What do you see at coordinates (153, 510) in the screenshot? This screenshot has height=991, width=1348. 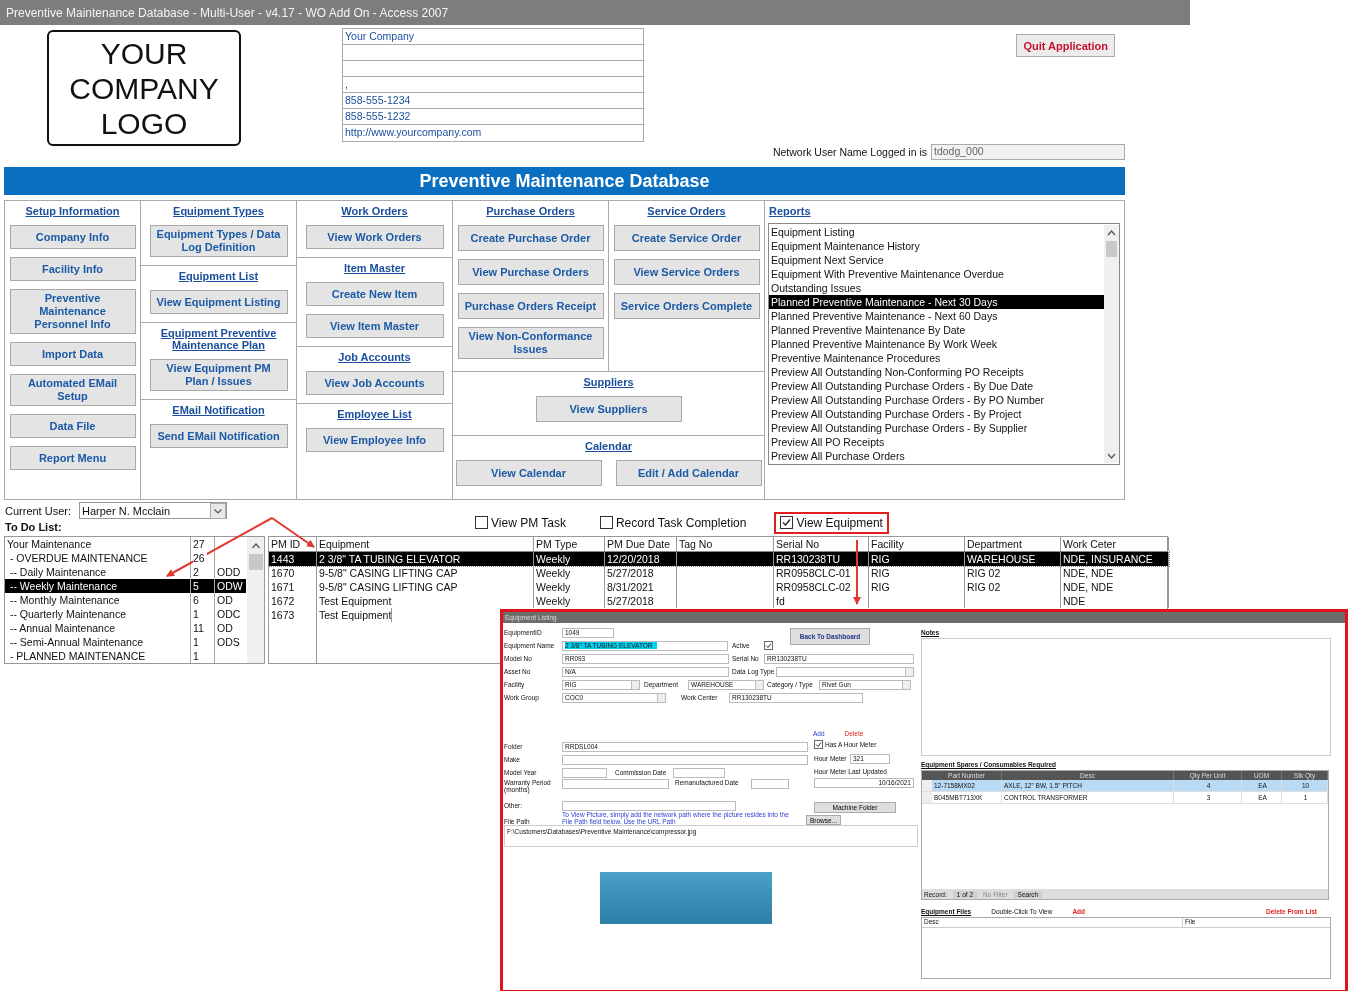 I see `user-dropdown: Harper N. Mcclain` at bounding box center [153, 510].